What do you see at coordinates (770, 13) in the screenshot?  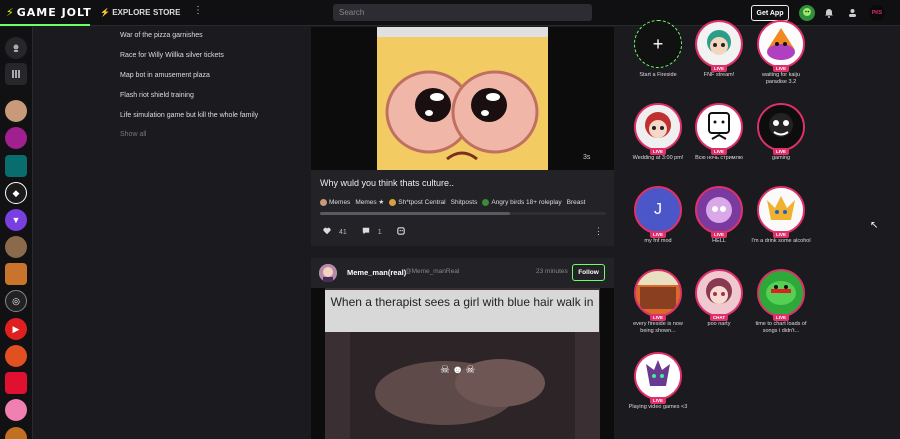 I see `get-app-button: Get App` at bounding box center [770, 13].